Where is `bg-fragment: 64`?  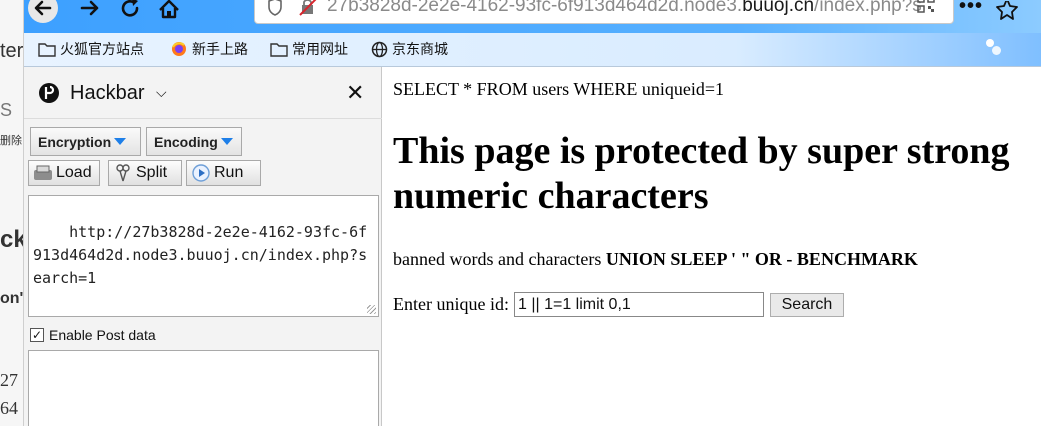 bg-fragment: 64 is located at coordinates (9, 408).